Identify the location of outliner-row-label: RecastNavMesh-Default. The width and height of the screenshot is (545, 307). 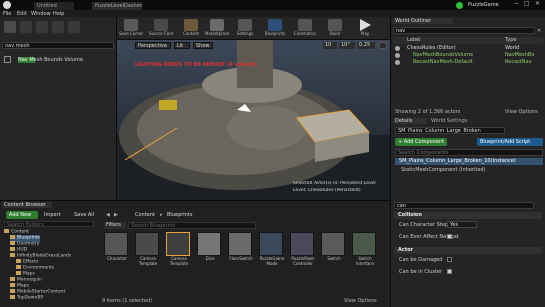
(443, 62).